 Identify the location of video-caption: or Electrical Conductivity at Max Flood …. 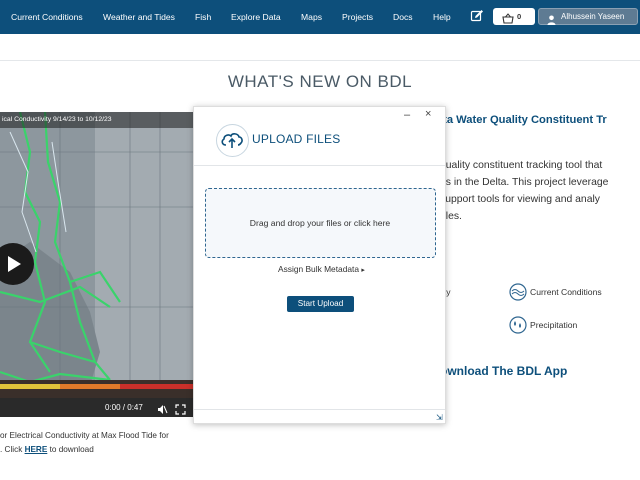
(100, 443).